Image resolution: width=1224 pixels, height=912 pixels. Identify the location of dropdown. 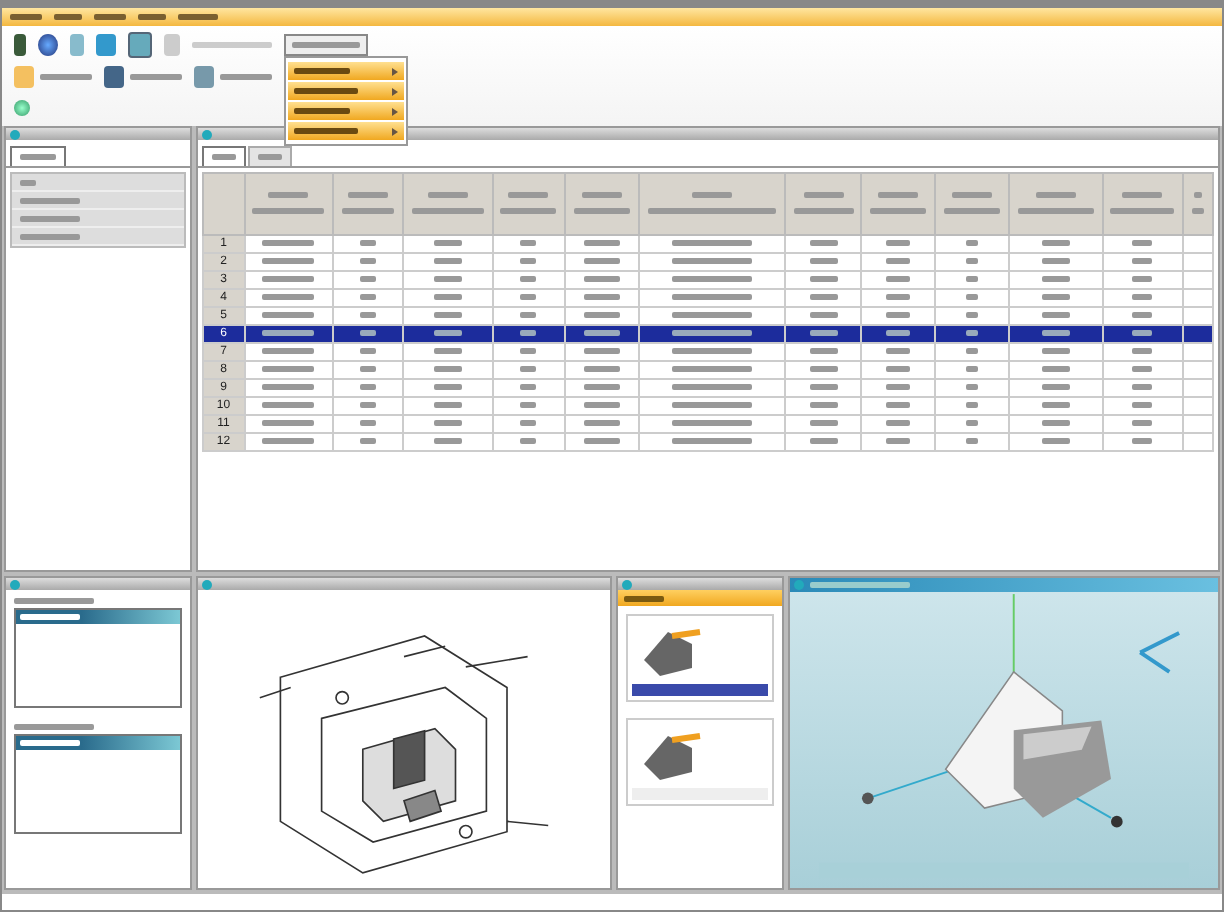
(326, 45).